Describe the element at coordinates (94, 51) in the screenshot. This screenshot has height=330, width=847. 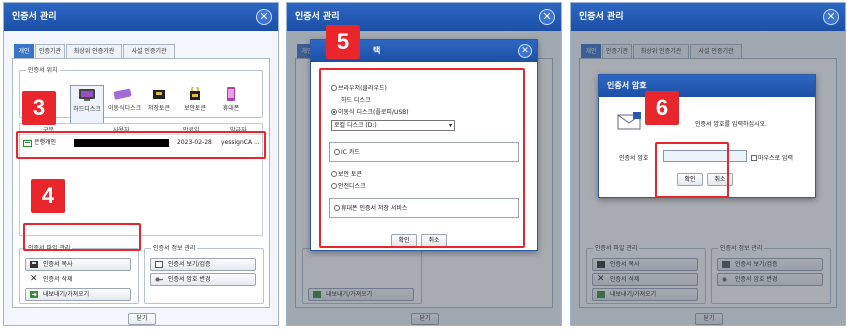
I see `tab-root-ca: 최상위 인증기관` at that location.